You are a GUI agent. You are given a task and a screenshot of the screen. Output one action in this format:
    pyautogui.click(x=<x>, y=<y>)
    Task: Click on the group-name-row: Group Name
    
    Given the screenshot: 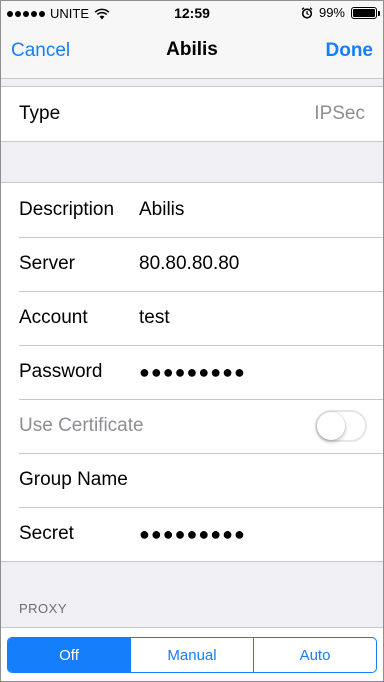 What is the action you would take?
    pyautogui.click(x=192, y=480)
    